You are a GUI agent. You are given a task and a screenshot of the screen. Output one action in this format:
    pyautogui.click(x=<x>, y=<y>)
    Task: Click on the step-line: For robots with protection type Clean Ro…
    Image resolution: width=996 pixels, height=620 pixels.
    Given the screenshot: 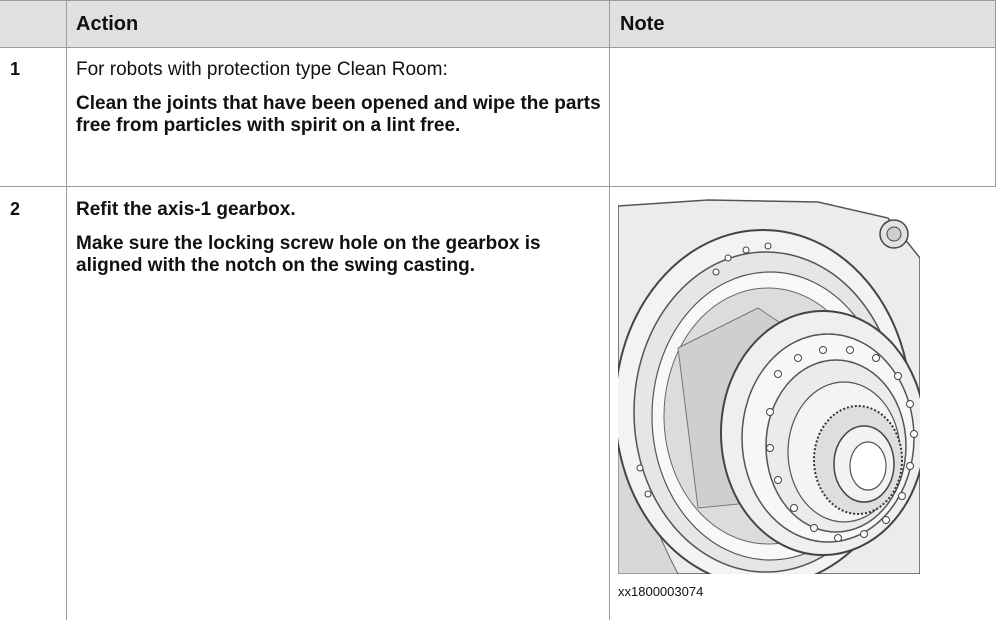 What is the action you would take?
    pyautogui.click(x=262, y=69)
    